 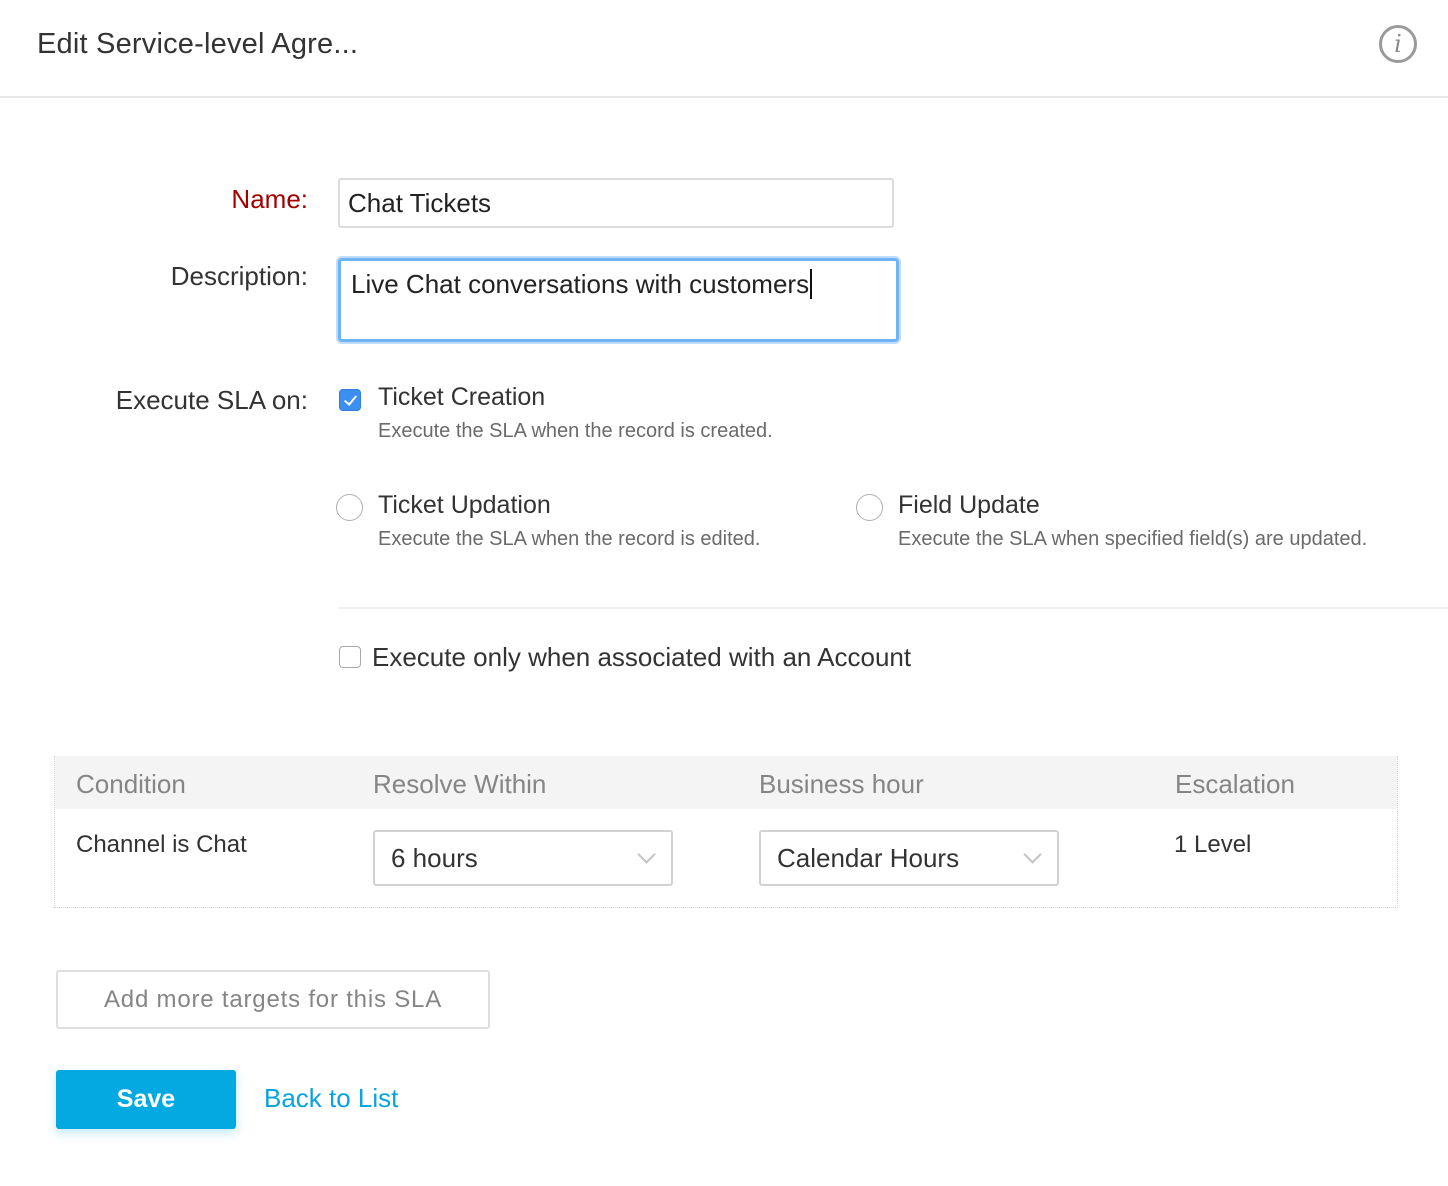 What do you see at coordinates (868, 858) in the screenshot?
I see `business-hour-value: Calendar Hours` at bounding box center [868, 858].